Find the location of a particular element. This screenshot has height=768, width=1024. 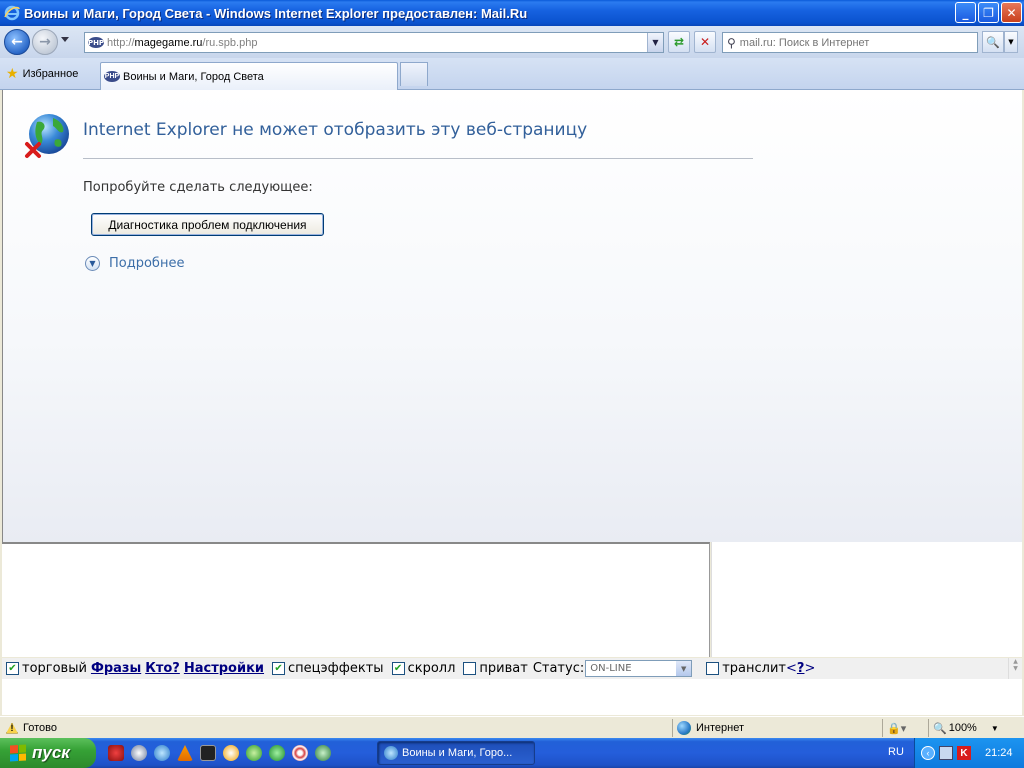

minimize-button: _ is located at coordinates (965, 12).